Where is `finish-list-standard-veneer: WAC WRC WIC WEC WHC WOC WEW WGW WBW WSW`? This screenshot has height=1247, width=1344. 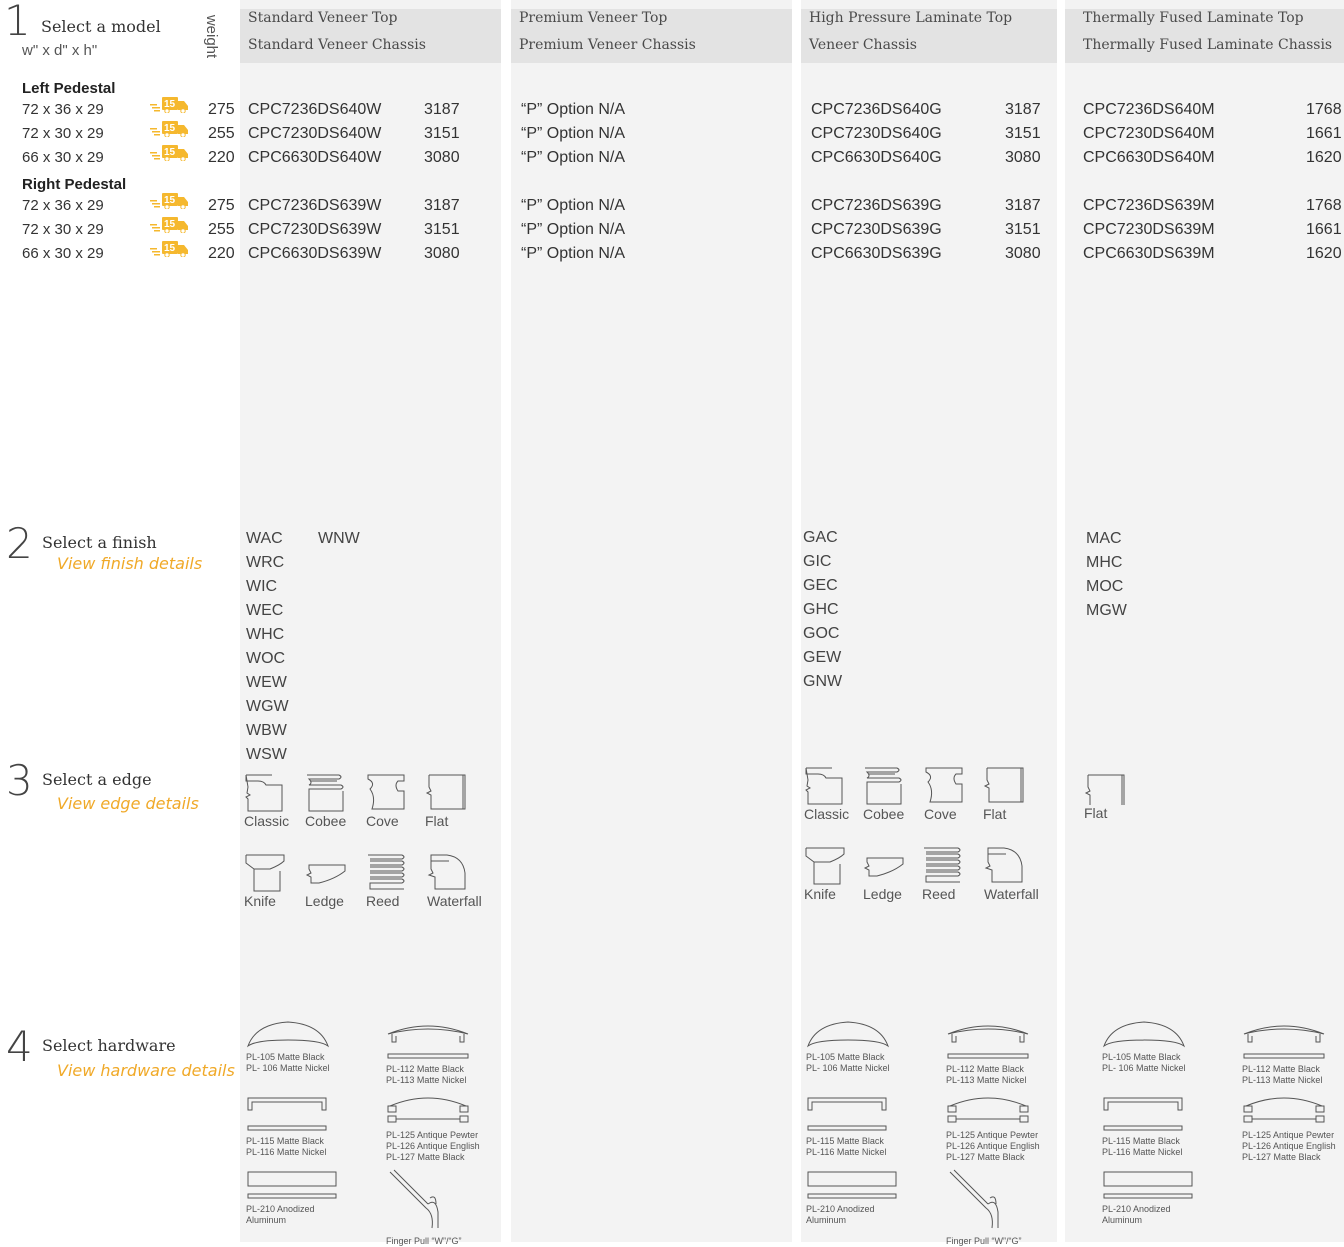
finish-list-standard-veneer: WAC WRC WIC WEC WHC WOC WEW WGW WBW WSW is located at coordinates (267, 647).